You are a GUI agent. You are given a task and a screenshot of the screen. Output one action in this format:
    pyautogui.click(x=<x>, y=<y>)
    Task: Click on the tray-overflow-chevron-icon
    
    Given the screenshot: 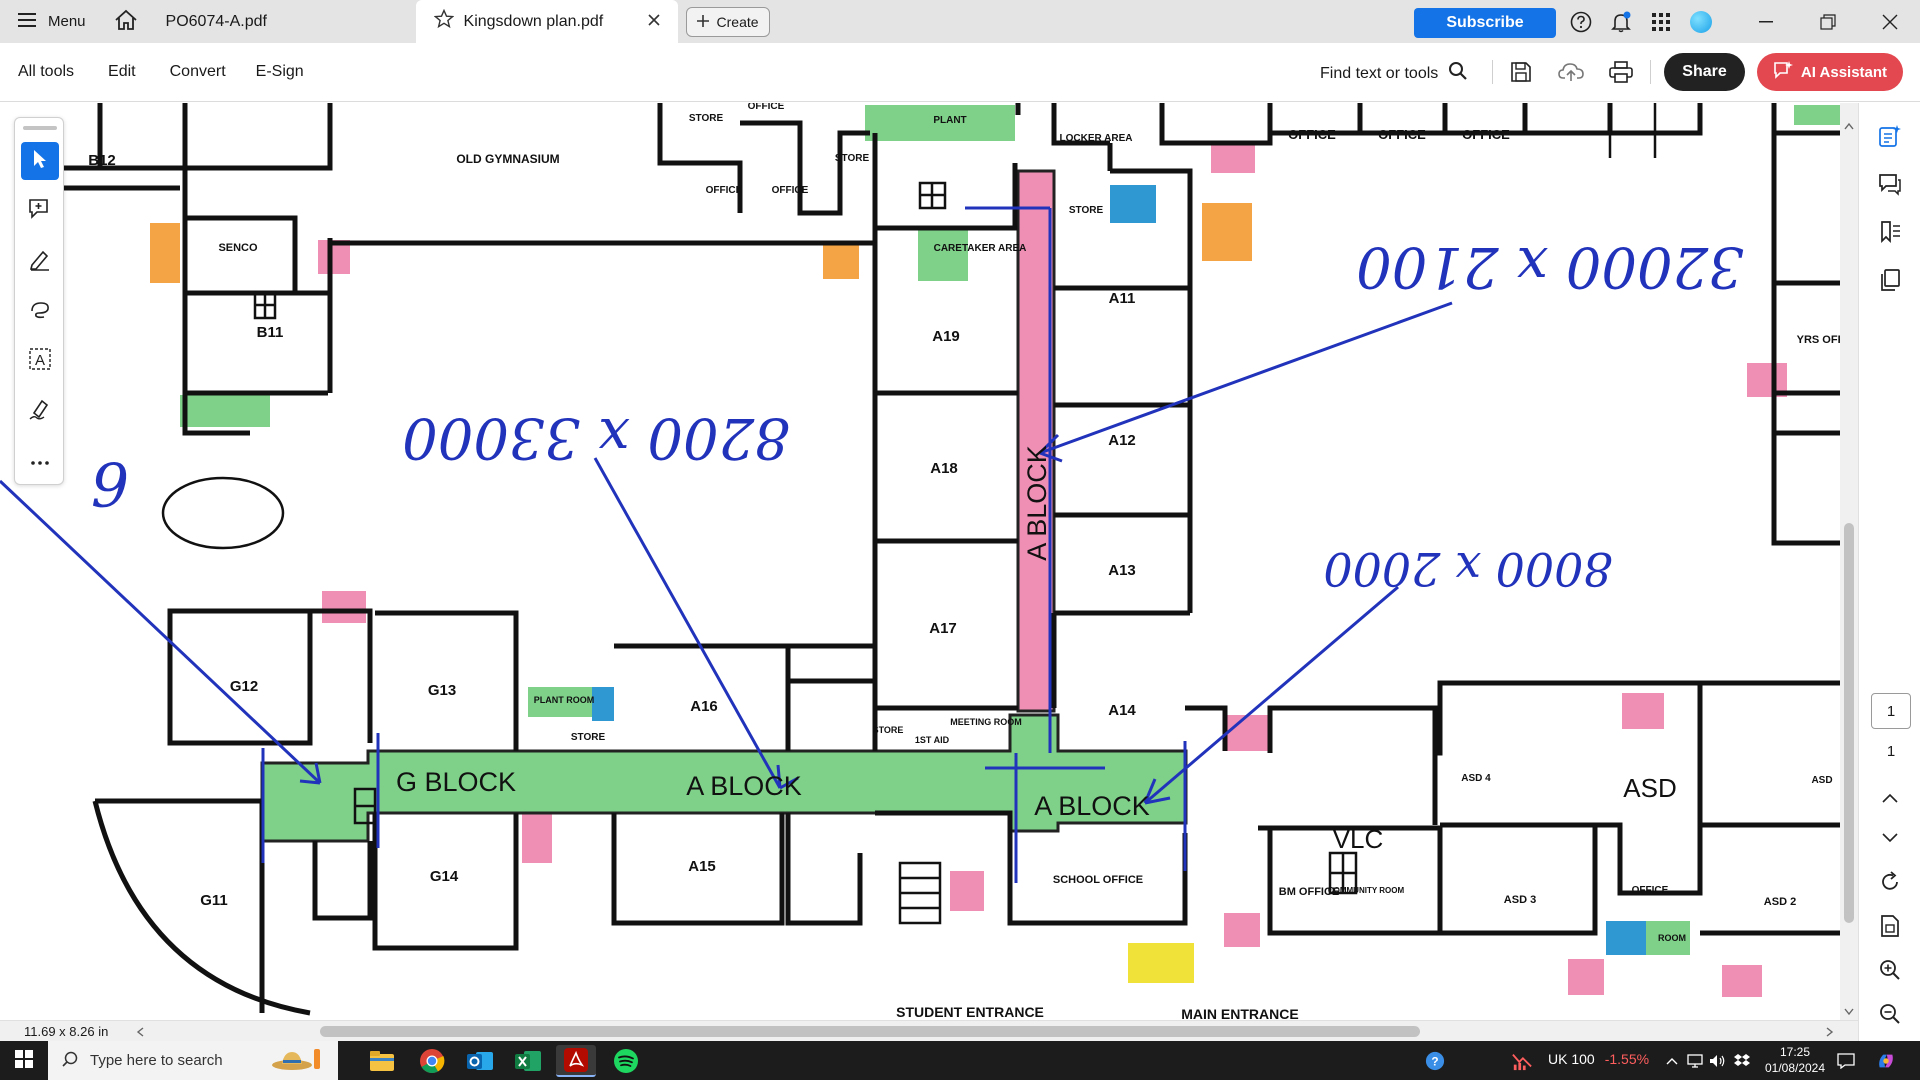 What is the action you would take?
    pyautogui.click(x=1672, y=1061)
    